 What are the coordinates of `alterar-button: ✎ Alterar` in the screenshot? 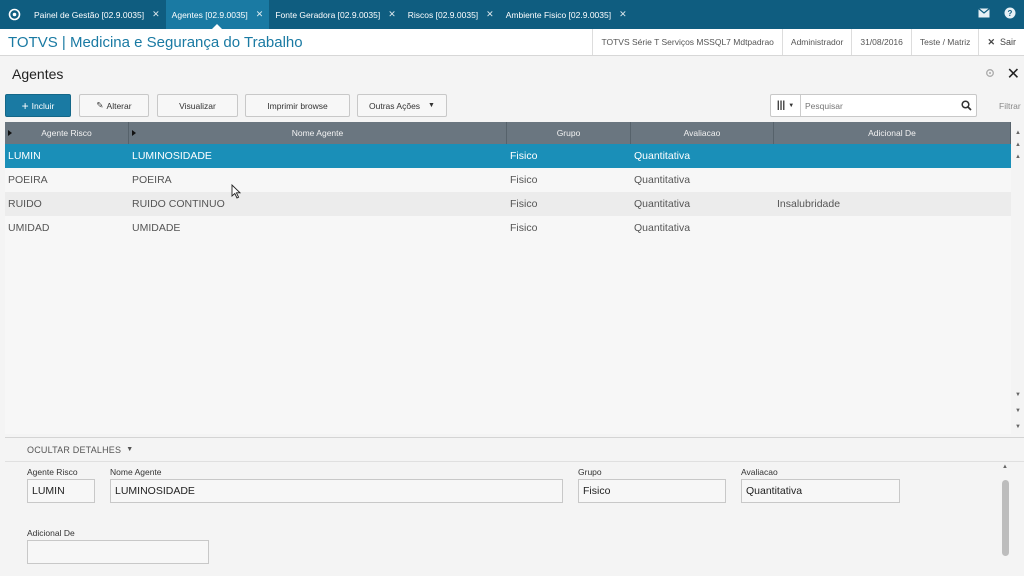 It's located at (114, 105).